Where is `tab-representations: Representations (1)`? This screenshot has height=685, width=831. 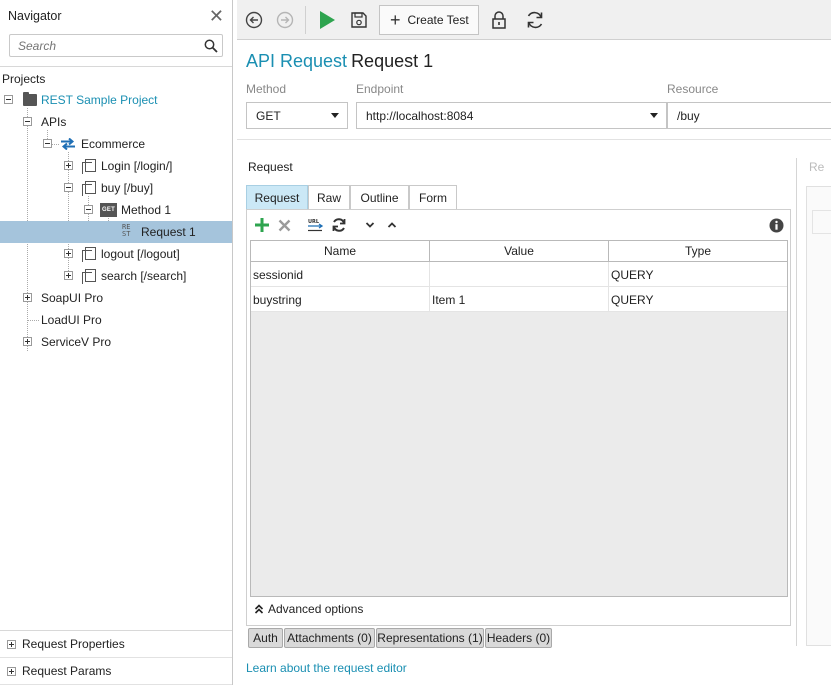 tab-representations: Representations (1) is located at coordinates (430, 638).